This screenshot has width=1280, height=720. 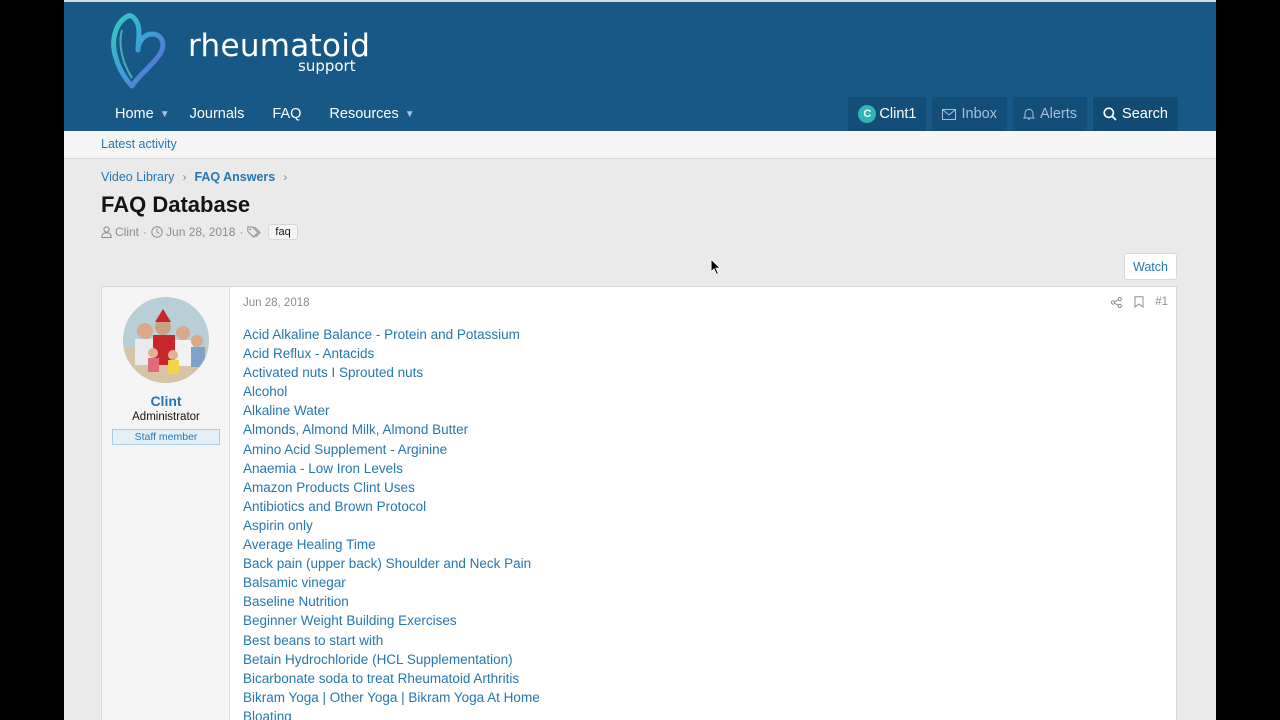 I want to click on bookmark-icon, so click(x=1139, y=302).